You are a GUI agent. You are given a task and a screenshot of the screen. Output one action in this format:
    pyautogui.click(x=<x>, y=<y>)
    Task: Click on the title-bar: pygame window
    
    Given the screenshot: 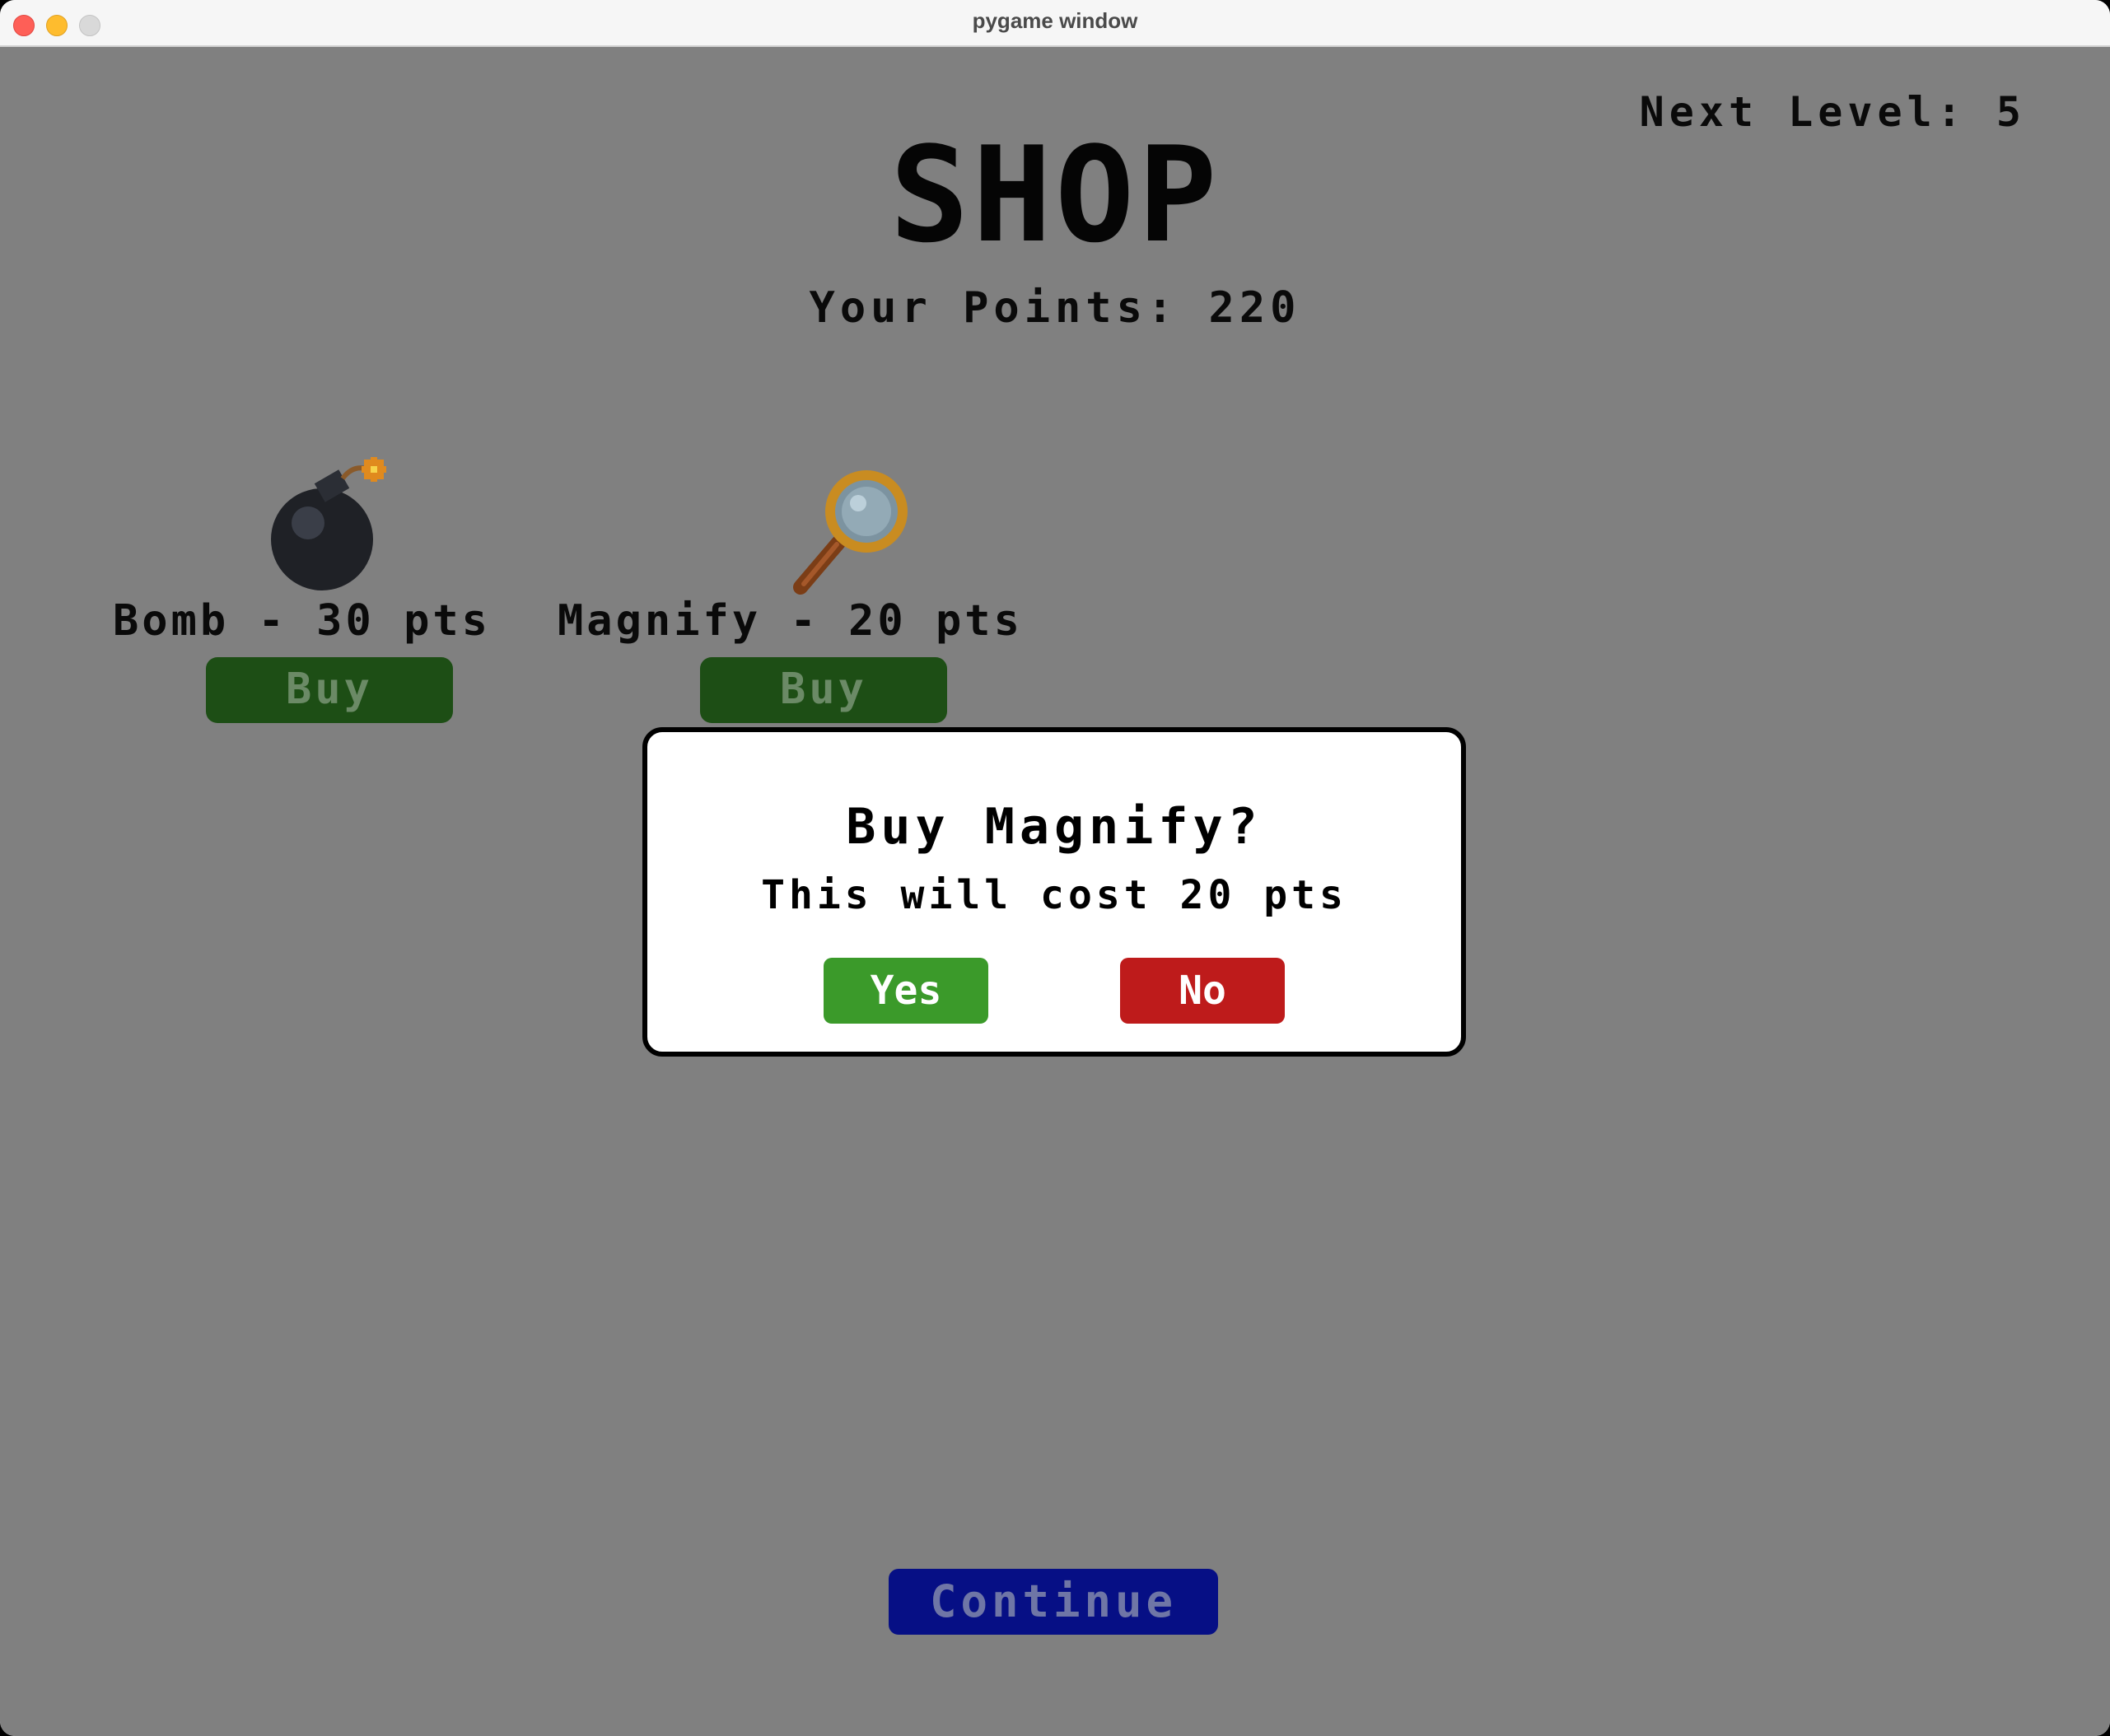 What is the action you would take?
    pyautogui.click(x=1055, y=23)
    